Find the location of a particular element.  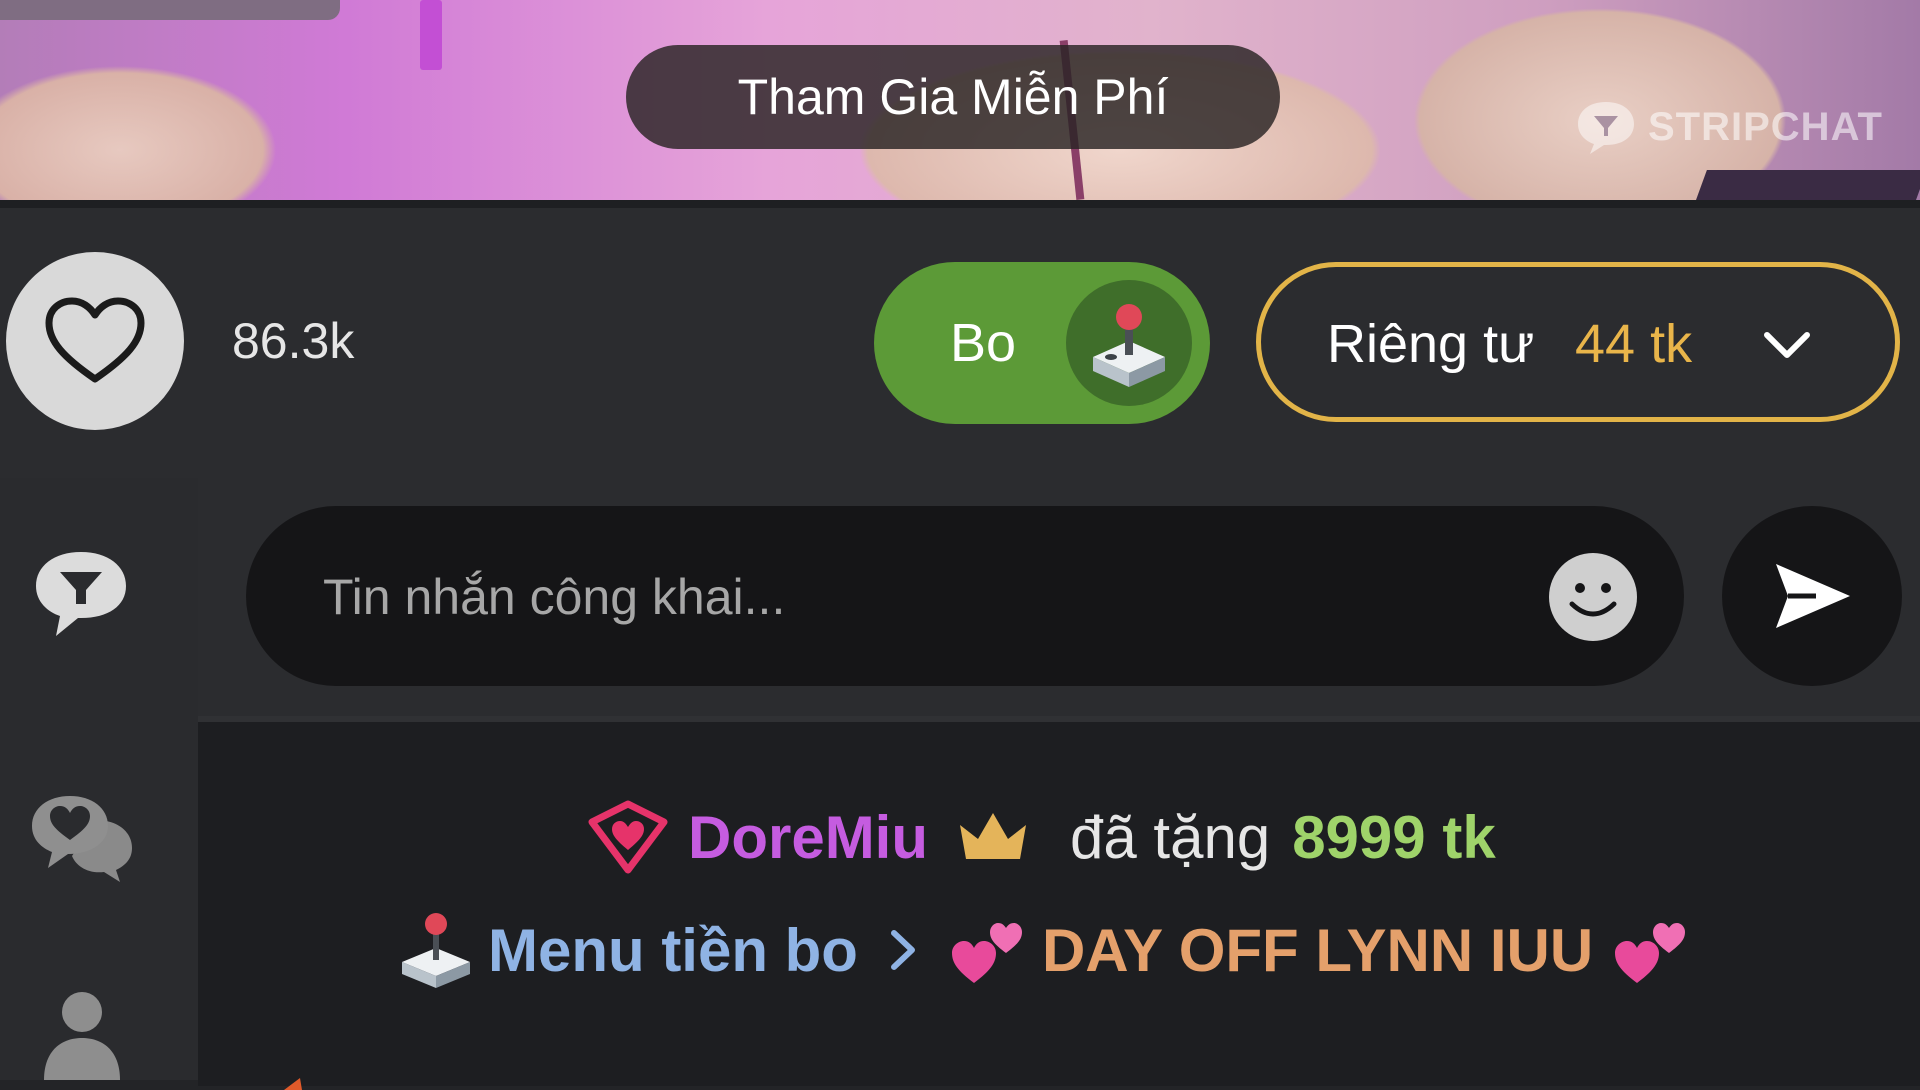

tip-menu-title: DAY OFF LYNN IUU is located at coordinates (1317, 950).